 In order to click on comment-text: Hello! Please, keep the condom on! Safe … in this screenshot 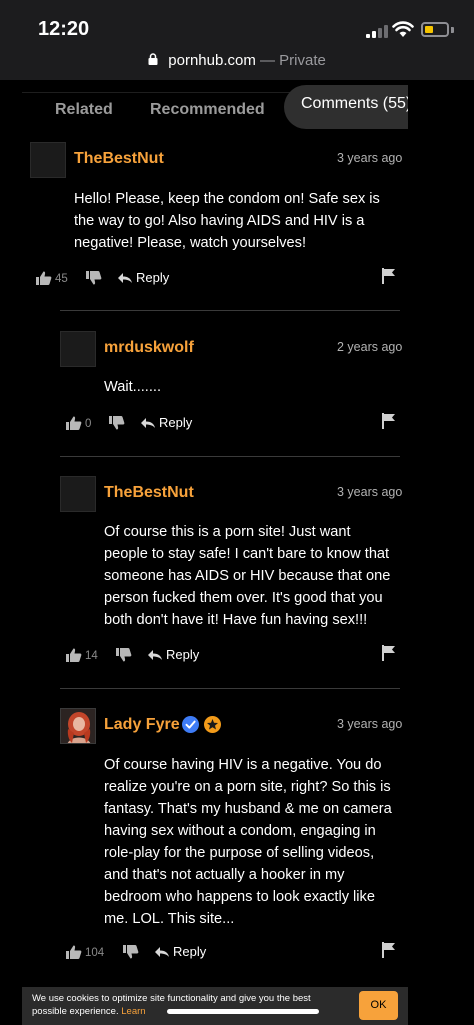, I will do `click(227, 221)`.